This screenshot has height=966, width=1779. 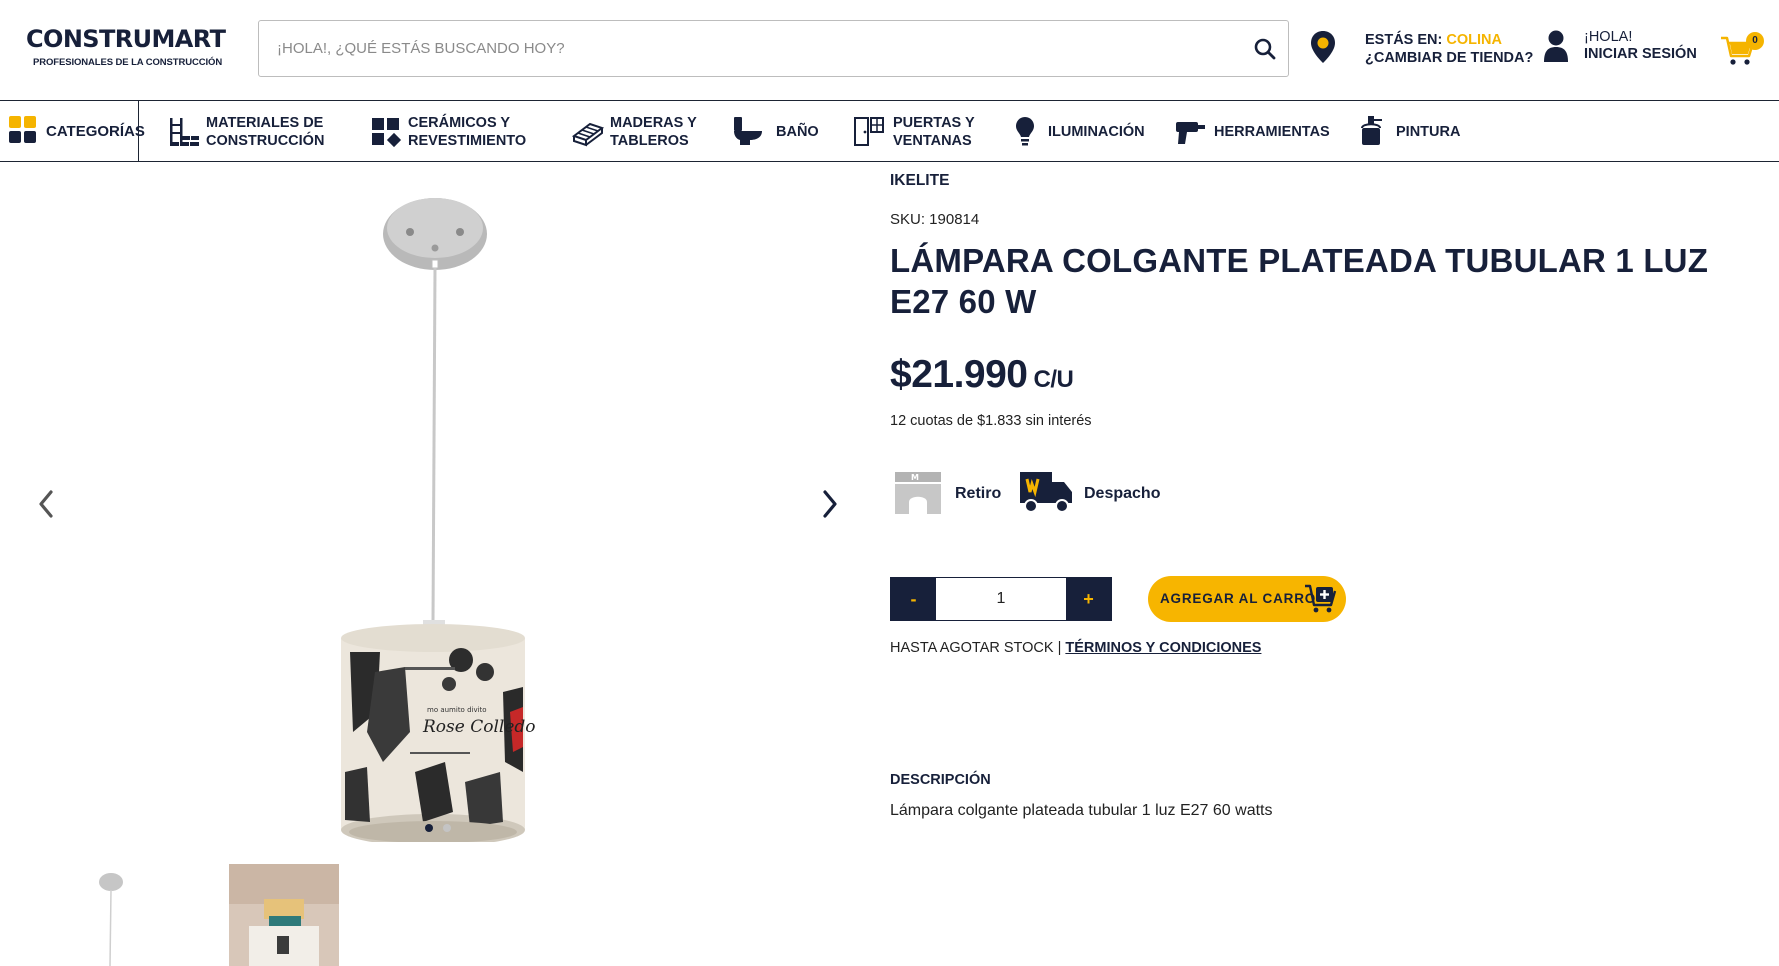 I want to click on nav-item-maderas: MADERAS Y TABLEROS, so click(x=642, y=131).